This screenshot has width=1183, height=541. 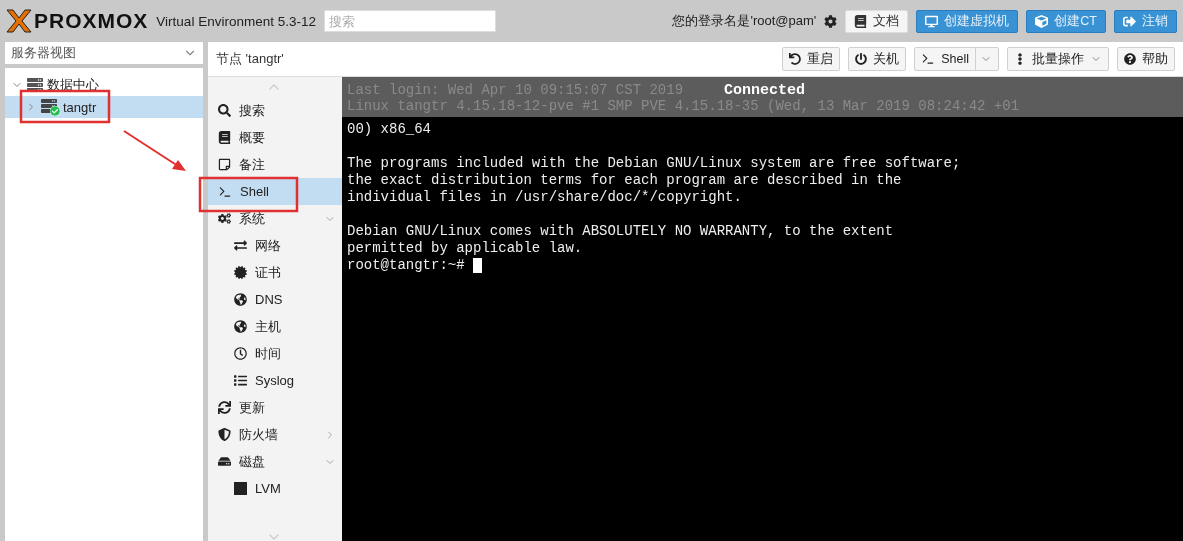 What do you see at coordinates (275, 326) in the screenshot?
I see `nav-item: 主机` at bounding box center [275, 326].